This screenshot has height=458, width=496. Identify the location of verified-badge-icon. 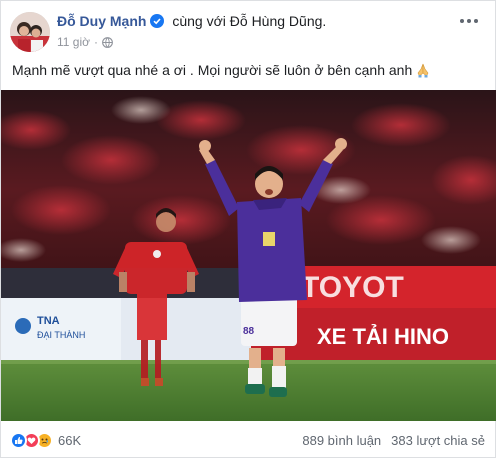
(157, 21).